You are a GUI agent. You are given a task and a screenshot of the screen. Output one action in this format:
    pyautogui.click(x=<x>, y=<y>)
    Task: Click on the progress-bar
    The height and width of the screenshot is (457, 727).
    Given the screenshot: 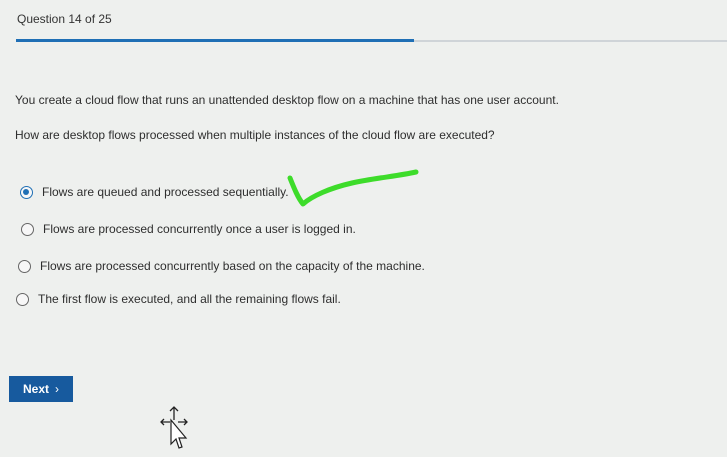 What is the action you would take?
    pyautogui.click(x=371, y=40)
    